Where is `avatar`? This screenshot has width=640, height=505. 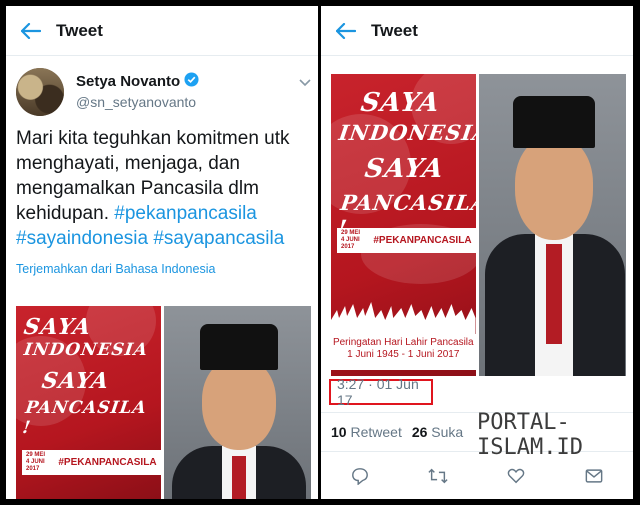 avatar is located at coordinates (40, 92).